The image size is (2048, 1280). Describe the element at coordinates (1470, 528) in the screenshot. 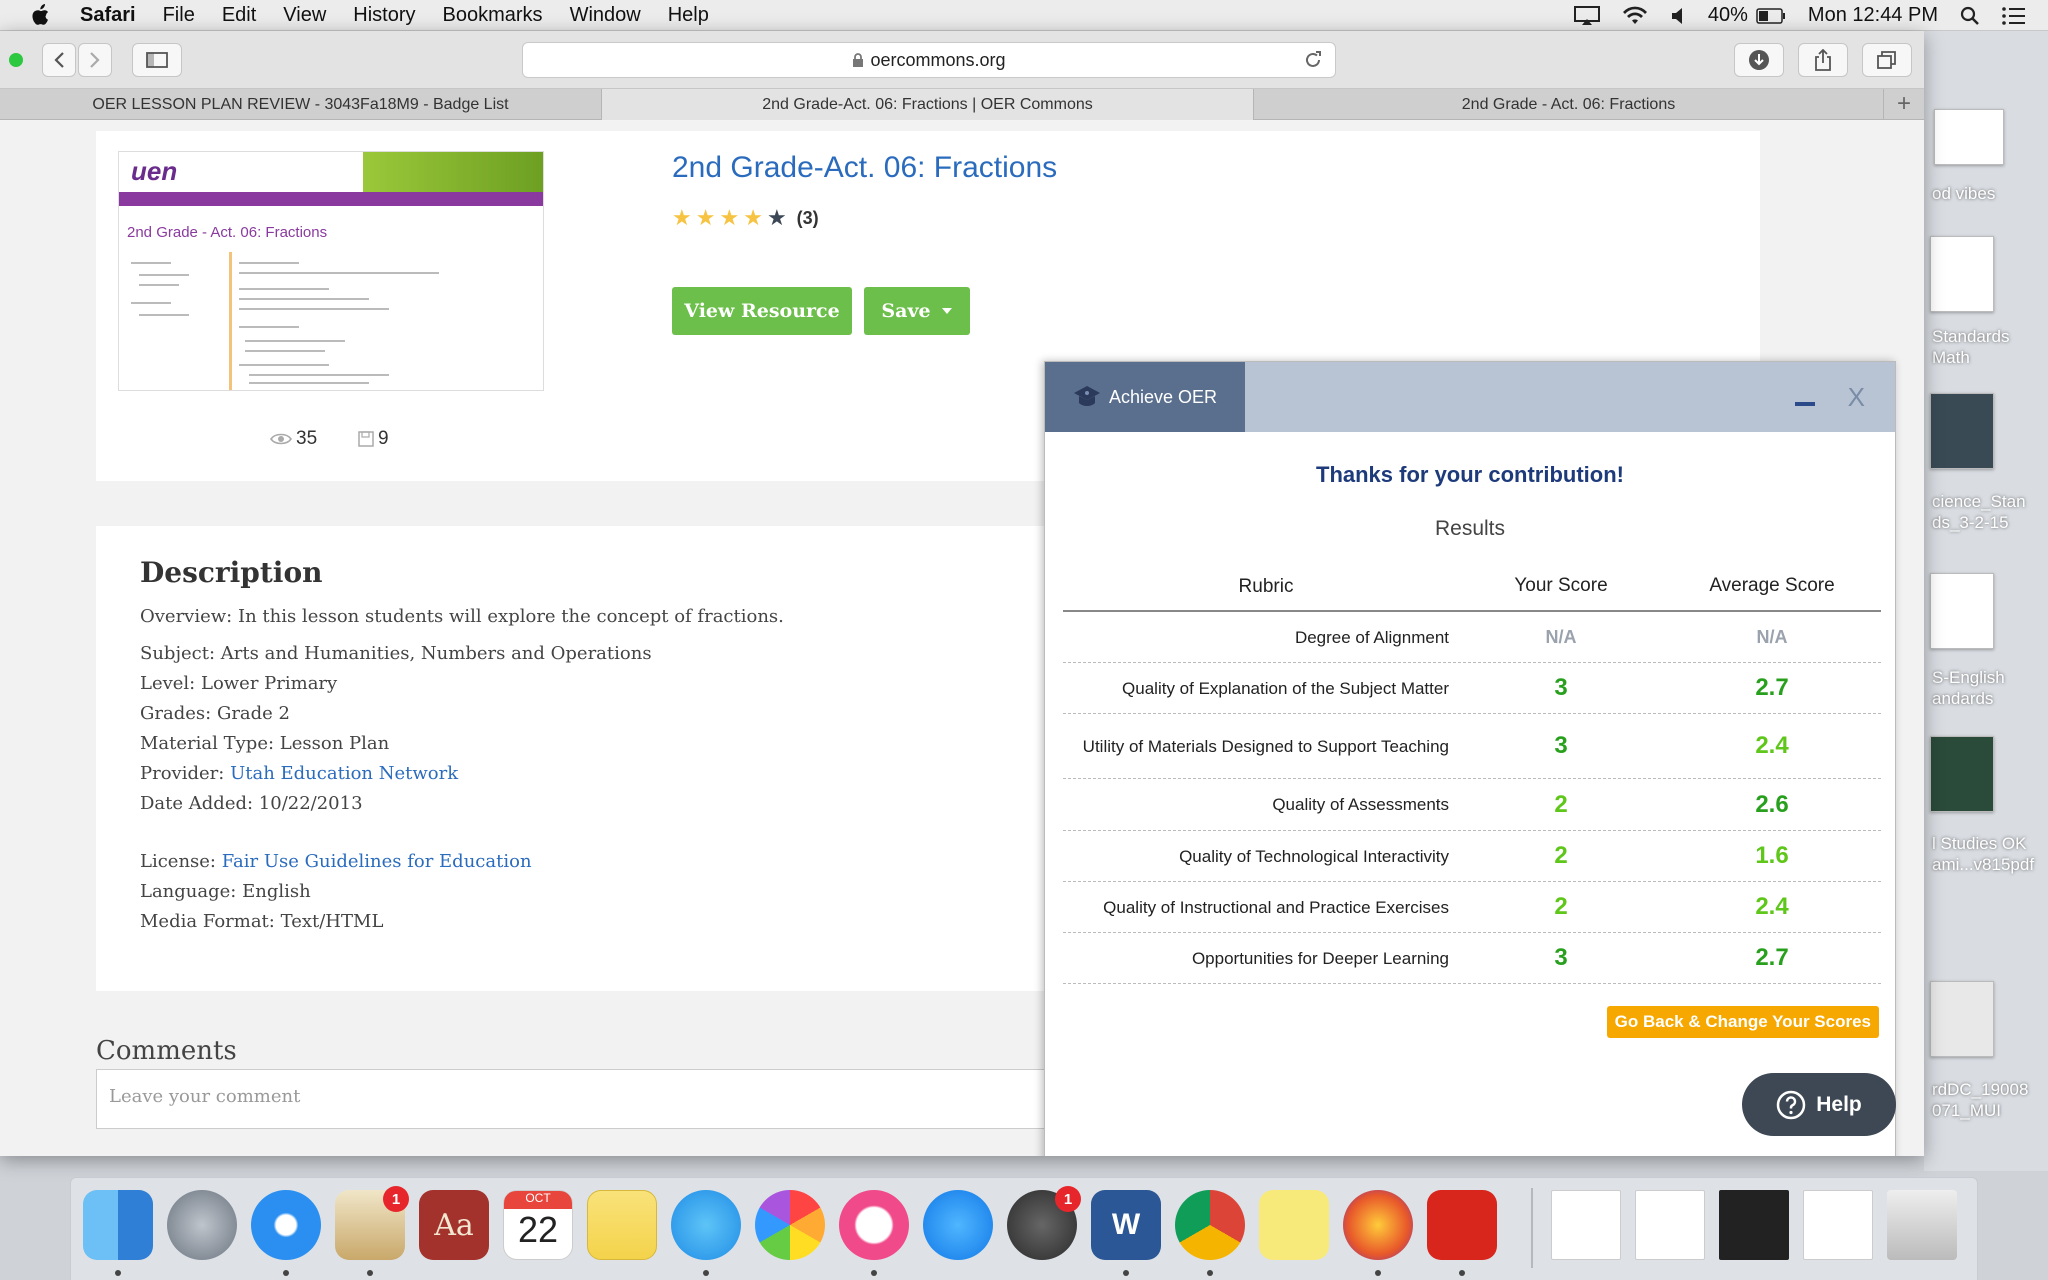

I see `results-heading: Results` at that location.